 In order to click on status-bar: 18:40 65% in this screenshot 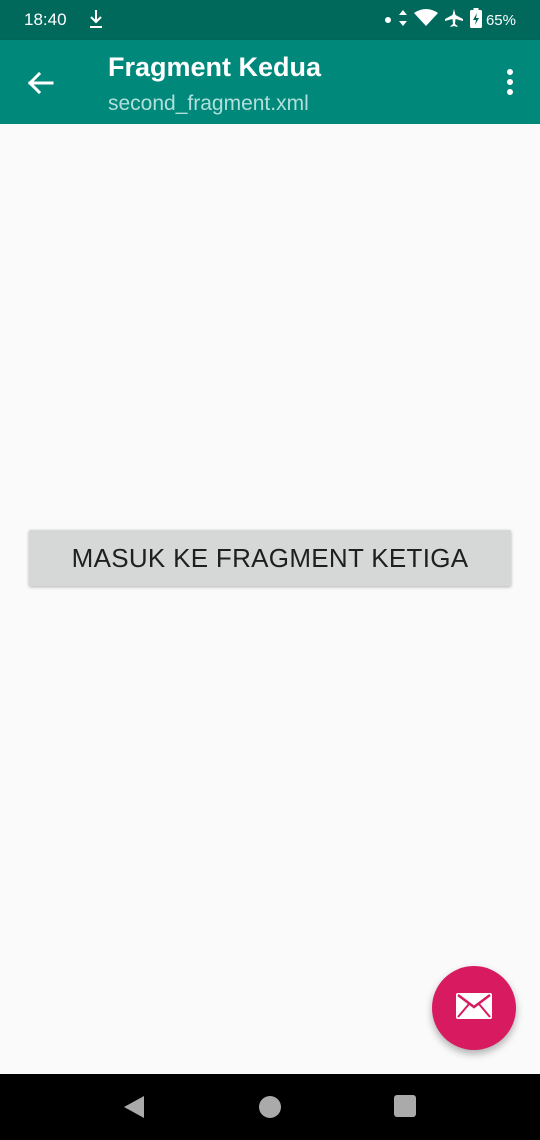, I will do `click(270, 20)`.